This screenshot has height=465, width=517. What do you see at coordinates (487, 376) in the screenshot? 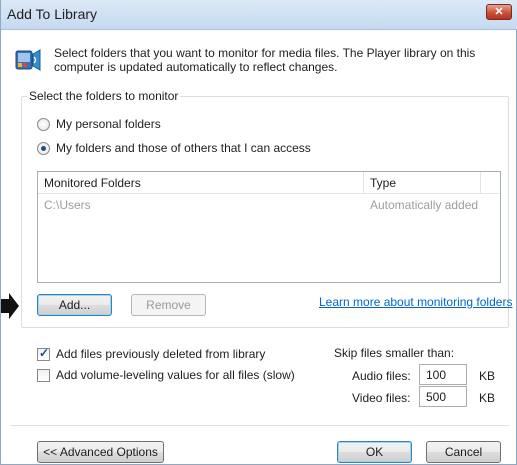
I see `audio-unit-label: KB` at bounding box center [487, 376].